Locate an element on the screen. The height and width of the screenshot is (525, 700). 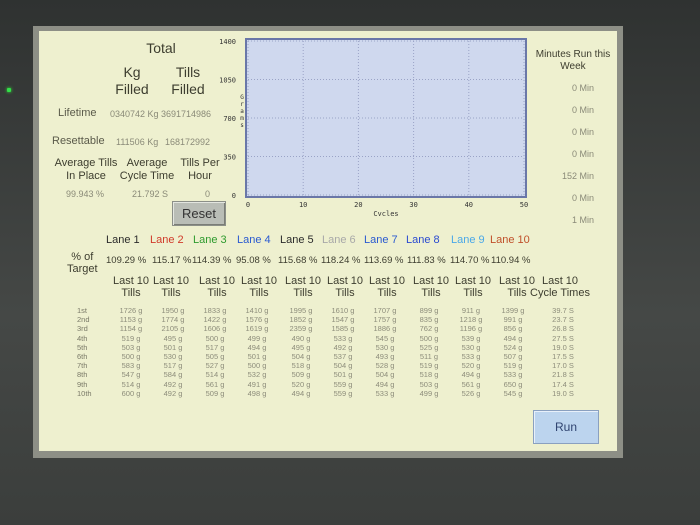
lane-label: Lane 10 is located at coordinates (510, 240).